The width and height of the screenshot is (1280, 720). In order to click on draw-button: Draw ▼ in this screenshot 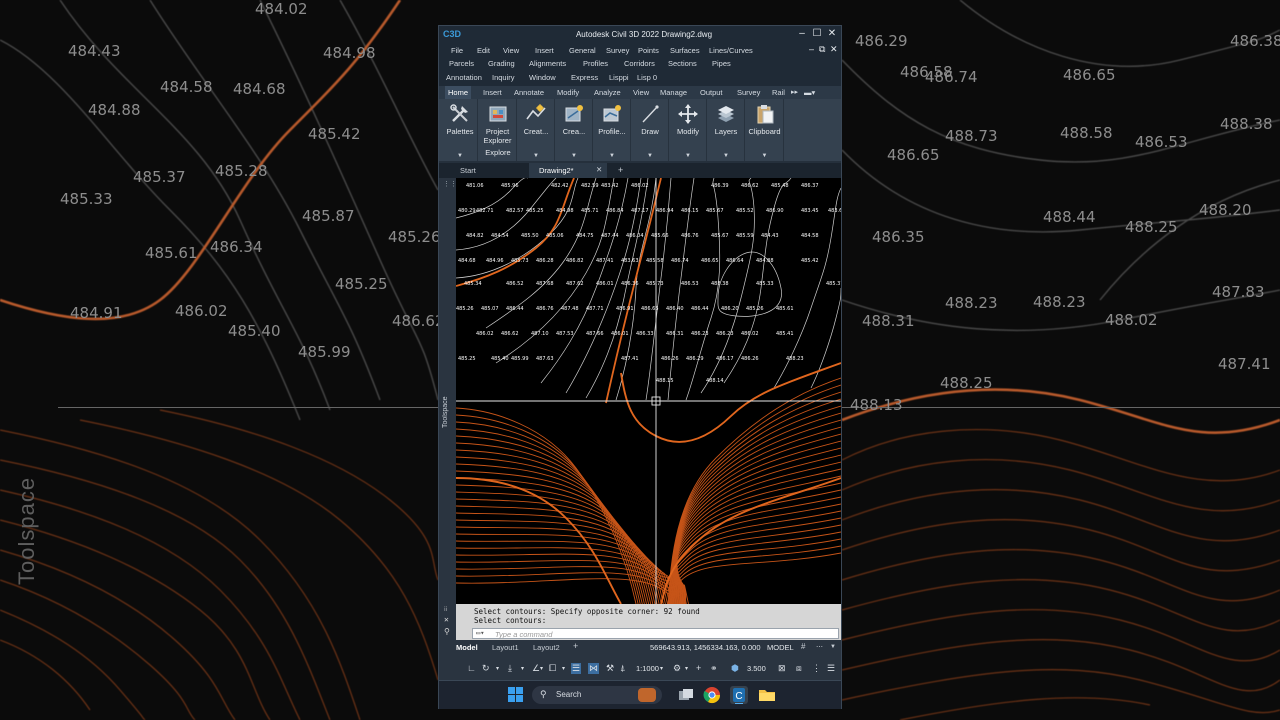, I will do `click(650, 130)`.